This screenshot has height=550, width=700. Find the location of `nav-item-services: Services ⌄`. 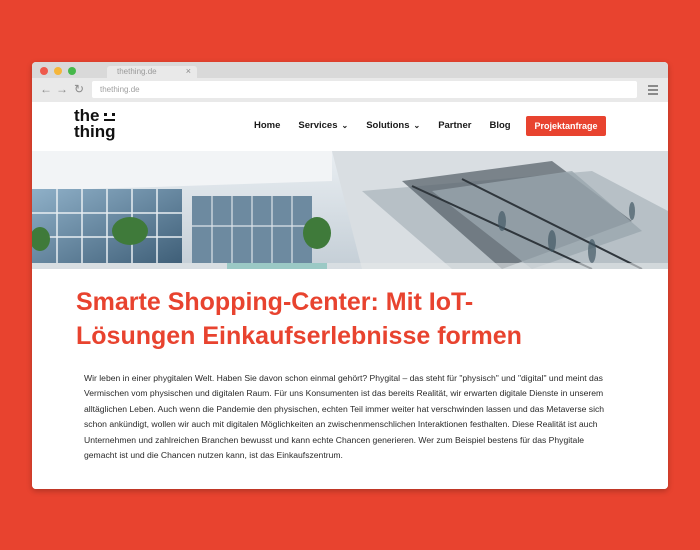

nav-item-services: Services ⌄ is located at coordinates (323, 125).